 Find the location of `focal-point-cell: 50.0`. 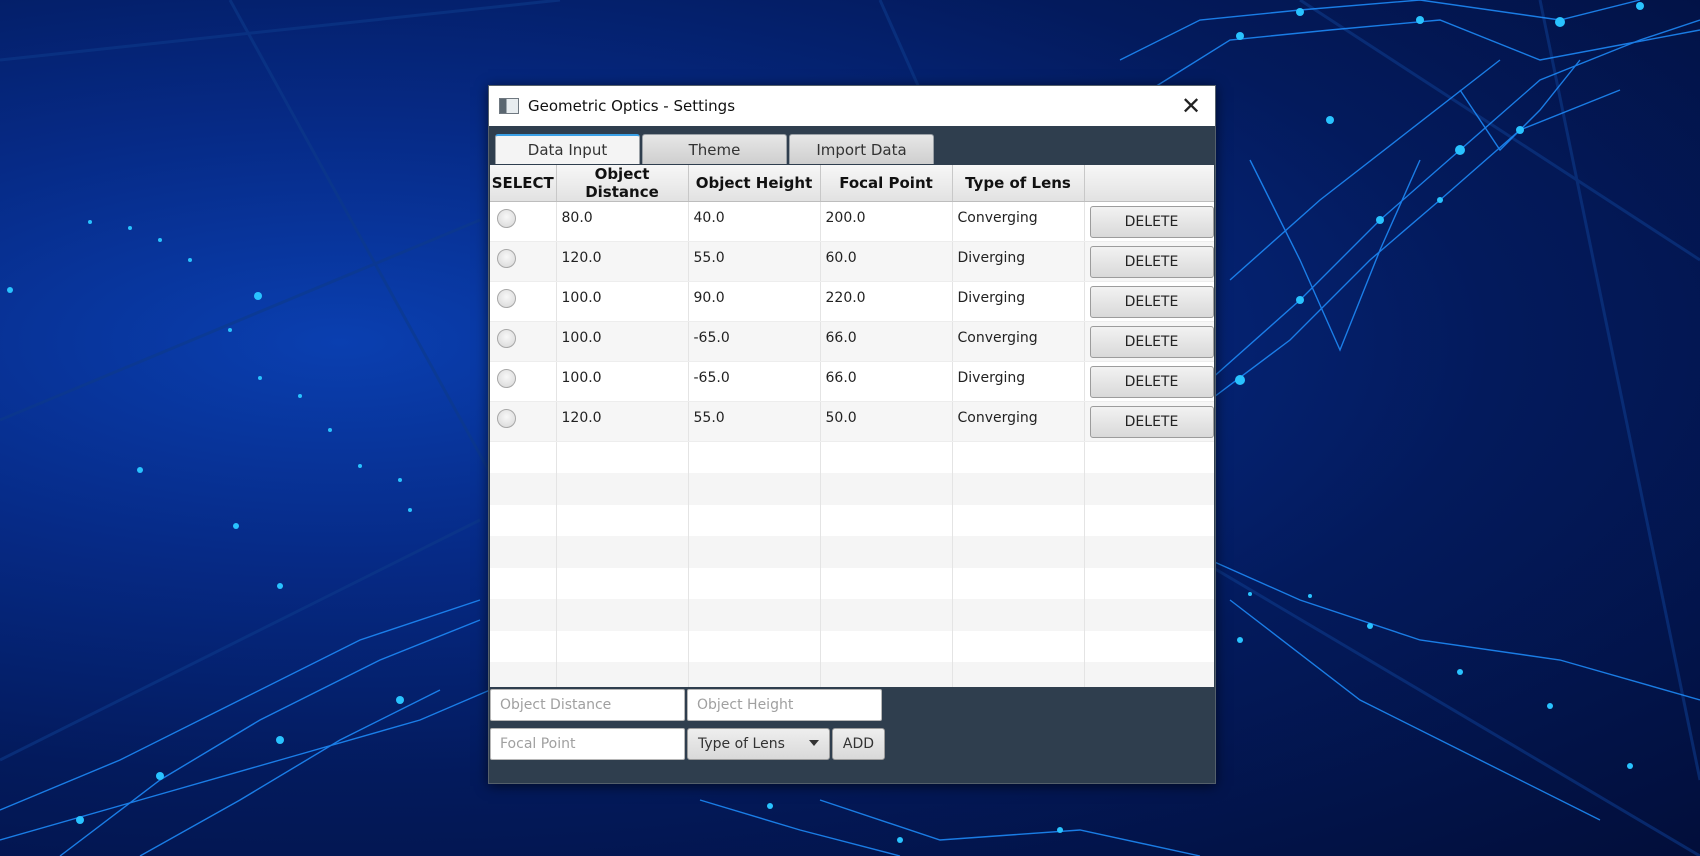

focal-point-cell: 50.0 is located at coordinates (886, 421).